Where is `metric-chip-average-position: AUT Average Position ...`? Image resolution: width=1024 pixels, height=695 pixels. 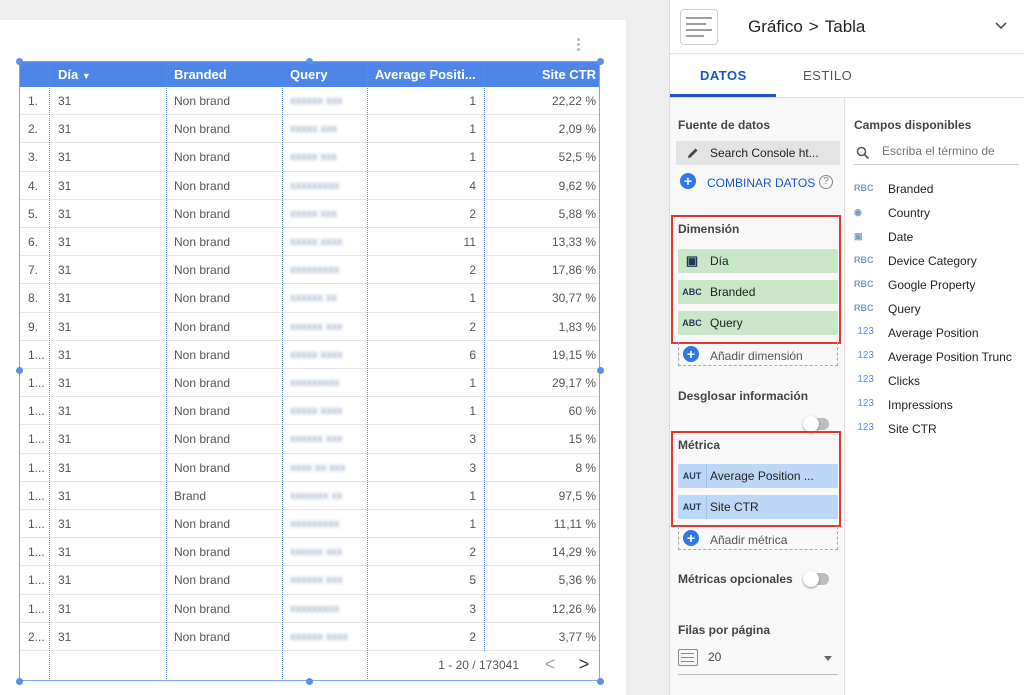
metric-chip-average-position: AUT Average Position ... is located at coordinates (758, 476).